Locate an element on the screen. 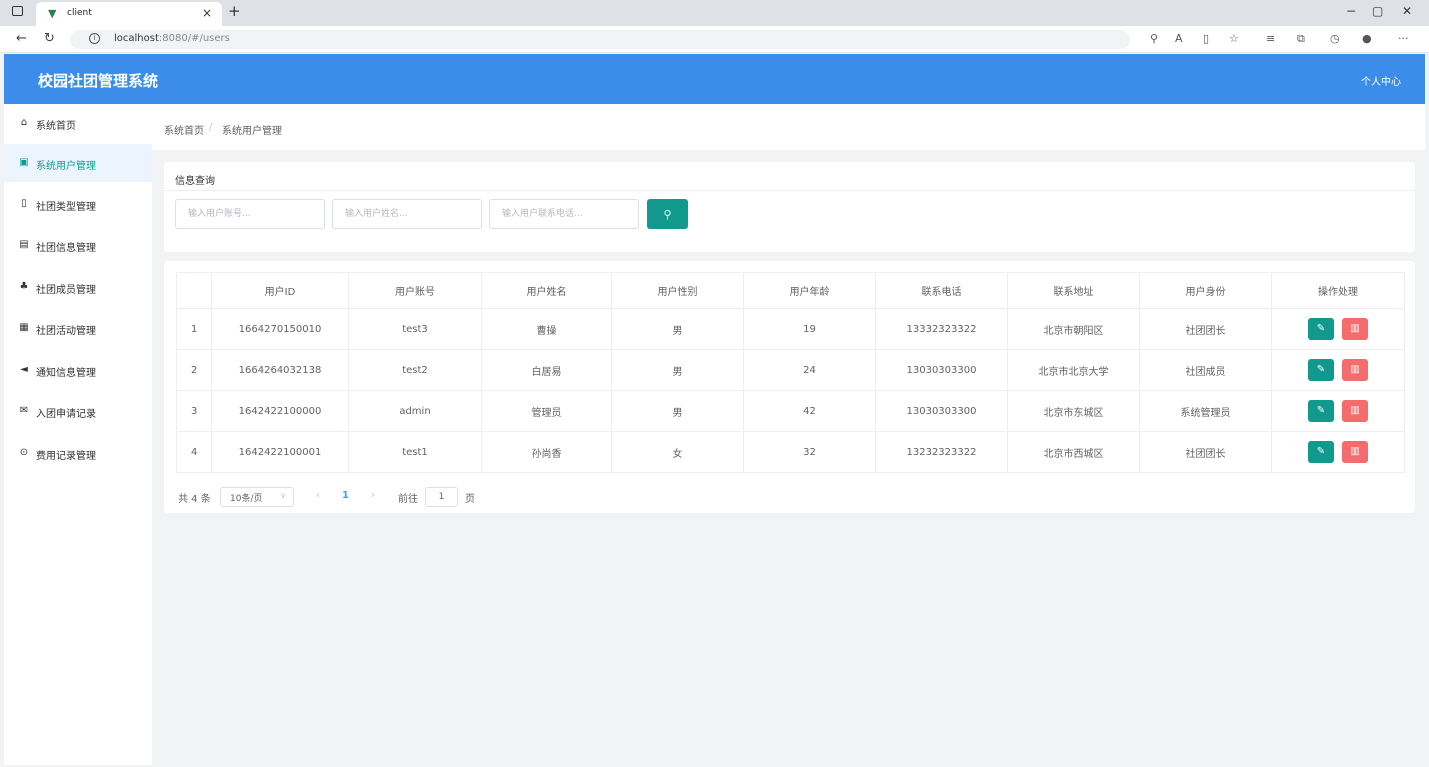 This screenshot has width=1429, height=767. sidebar-item-club-types: ▯ 社团类型管理 is located at coordinates (78, 204).